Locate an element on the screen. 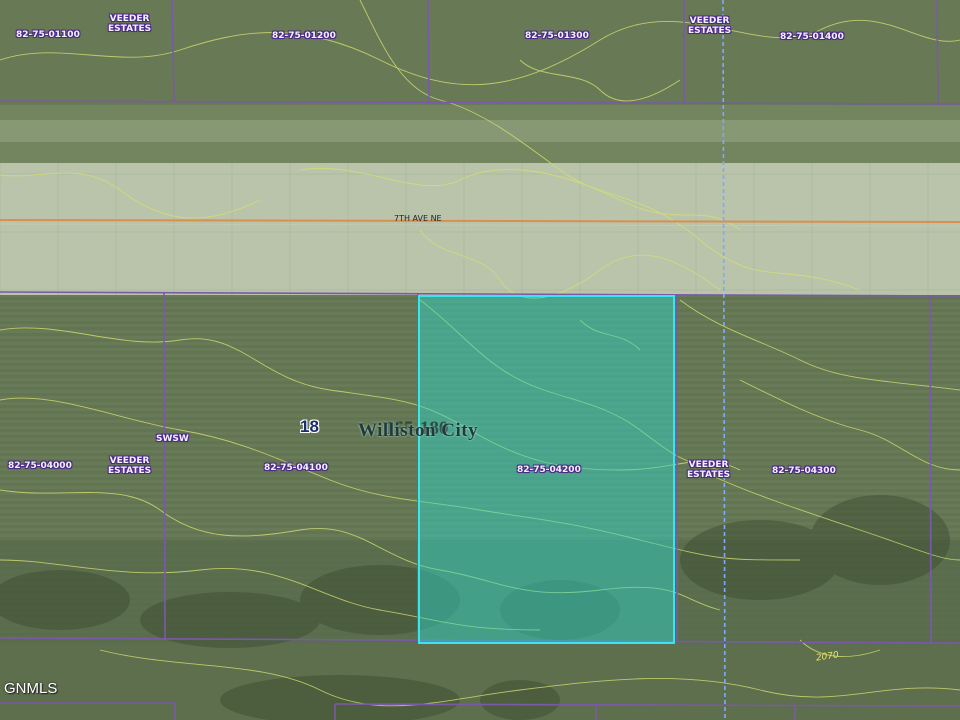 The image size is (960, 720). town-name: Williston City is located at coordinates (418, 430).